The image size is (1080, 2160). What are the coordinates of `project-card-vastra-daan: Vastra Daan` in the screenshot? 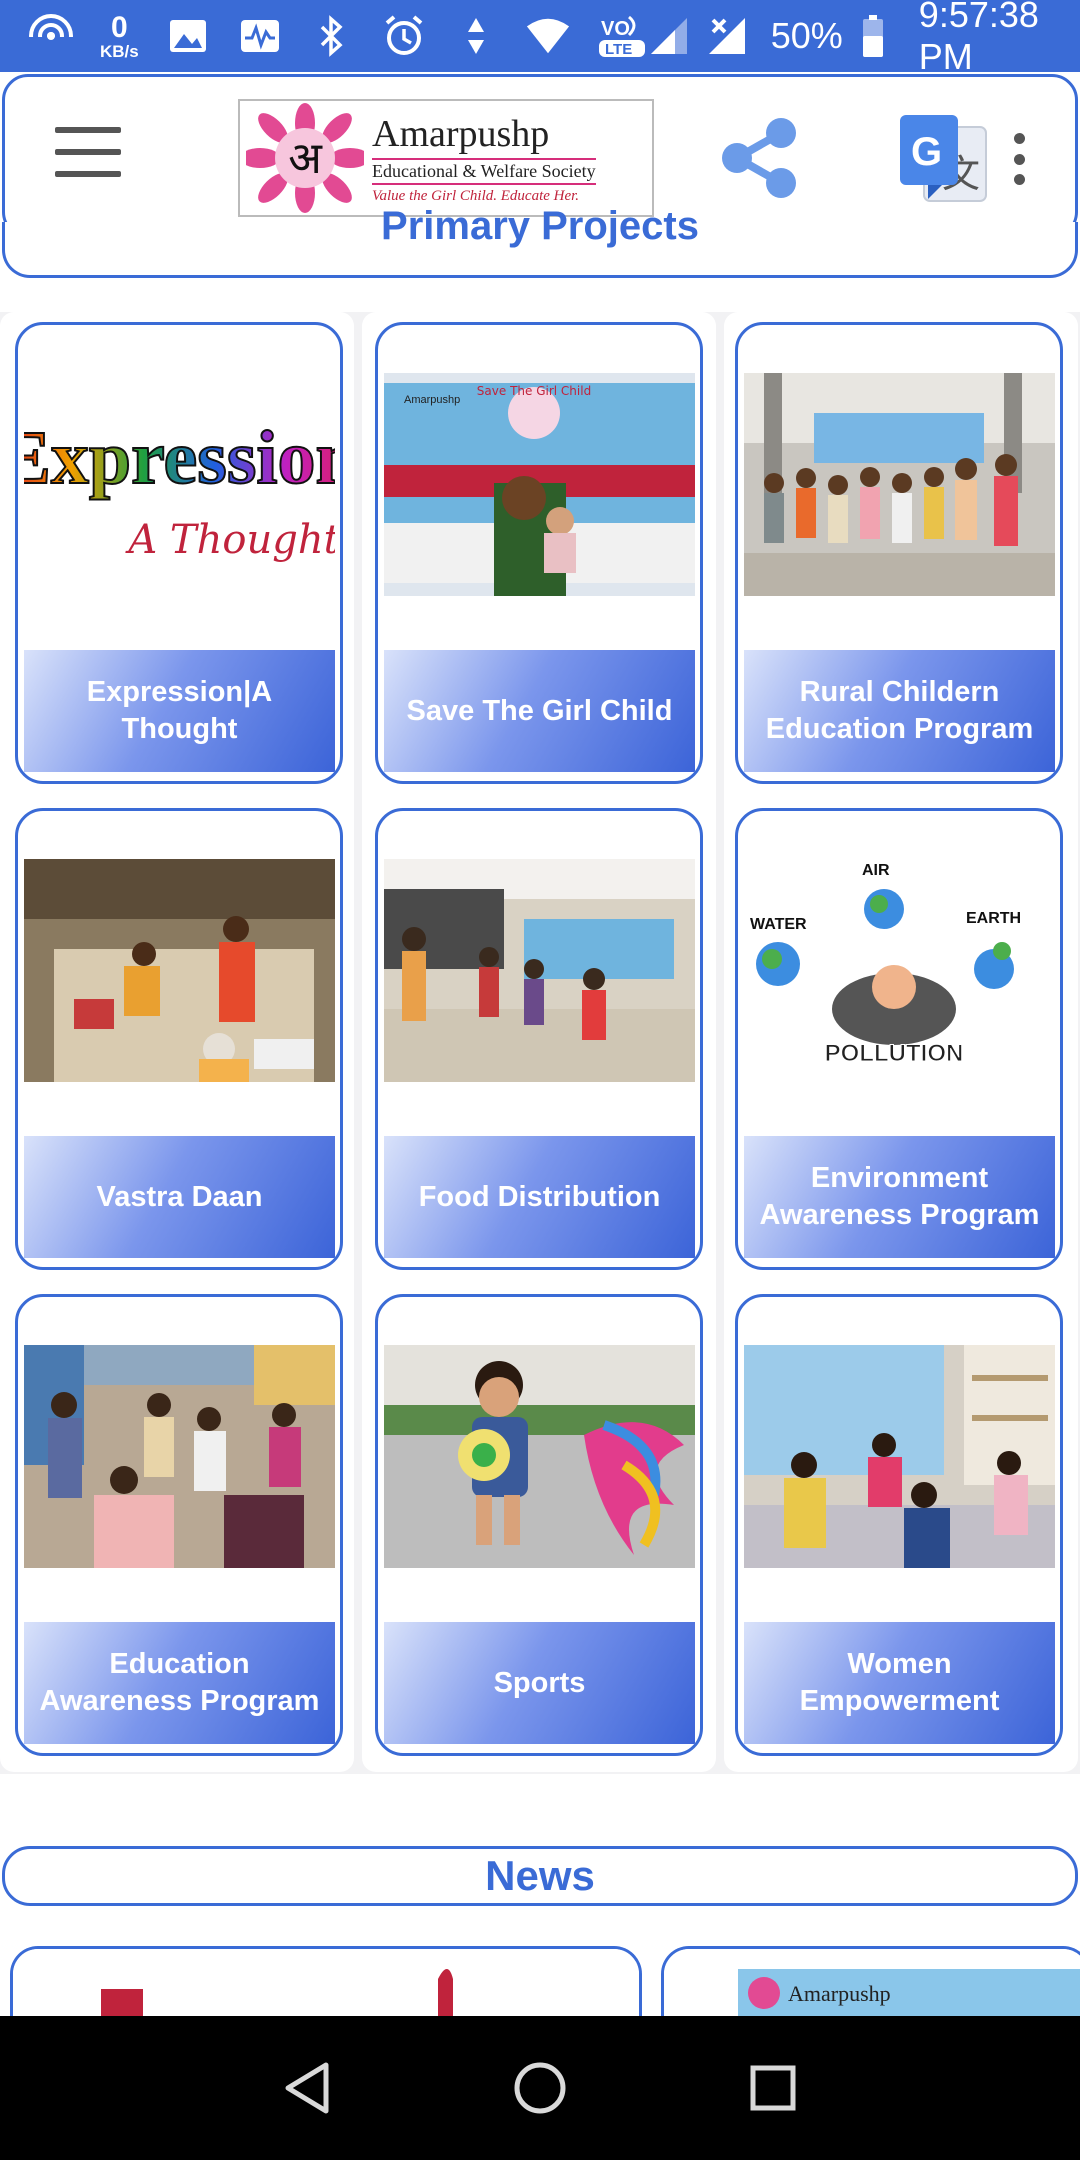 It's located at (179, 1039).